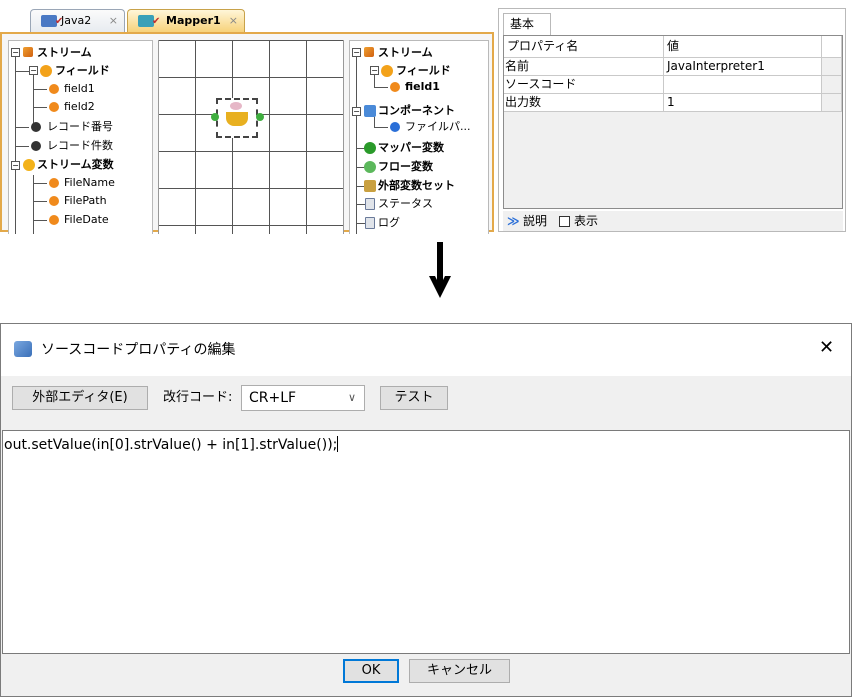 This screenshot has height=697, width=852. I want to click on tree-item: FileName, so click(89, 182).